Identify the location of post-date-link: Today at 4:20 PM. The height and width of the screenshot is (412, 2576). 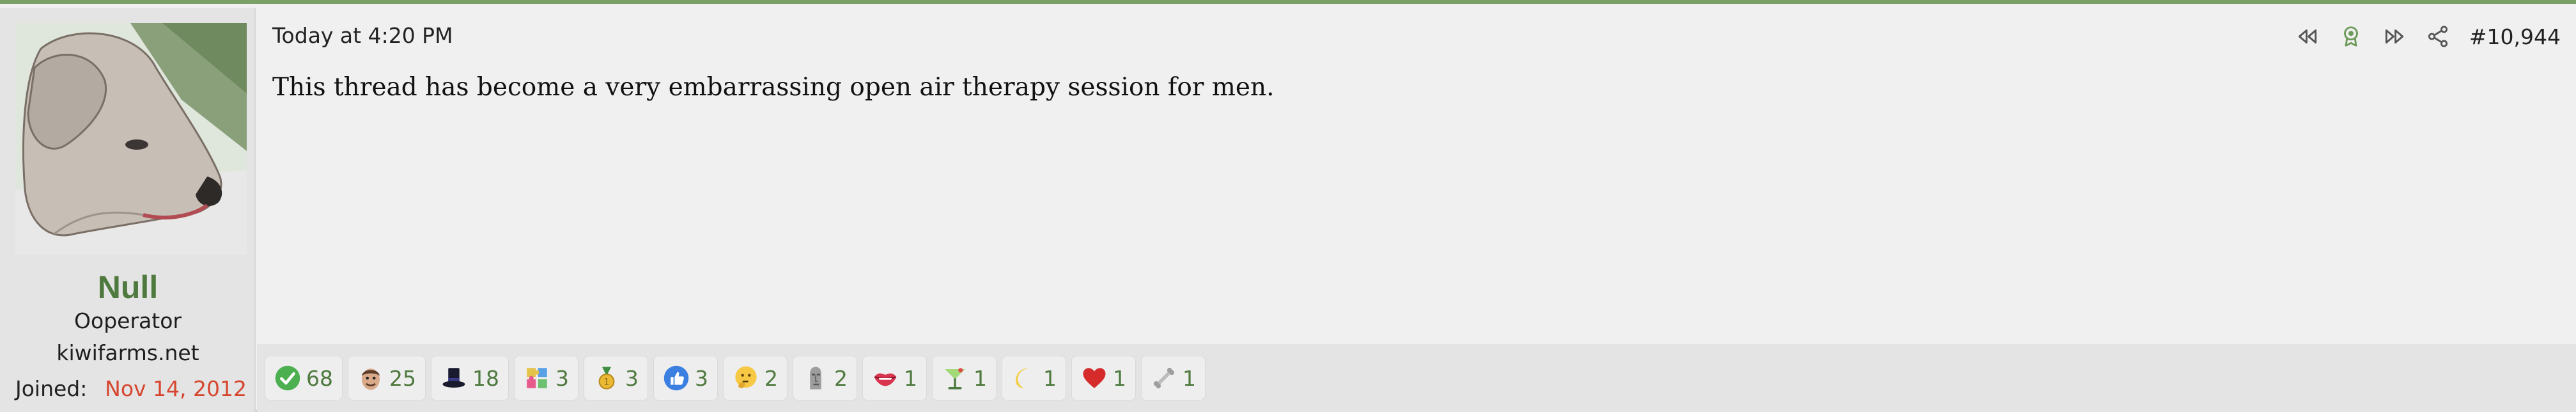
(363, 35).